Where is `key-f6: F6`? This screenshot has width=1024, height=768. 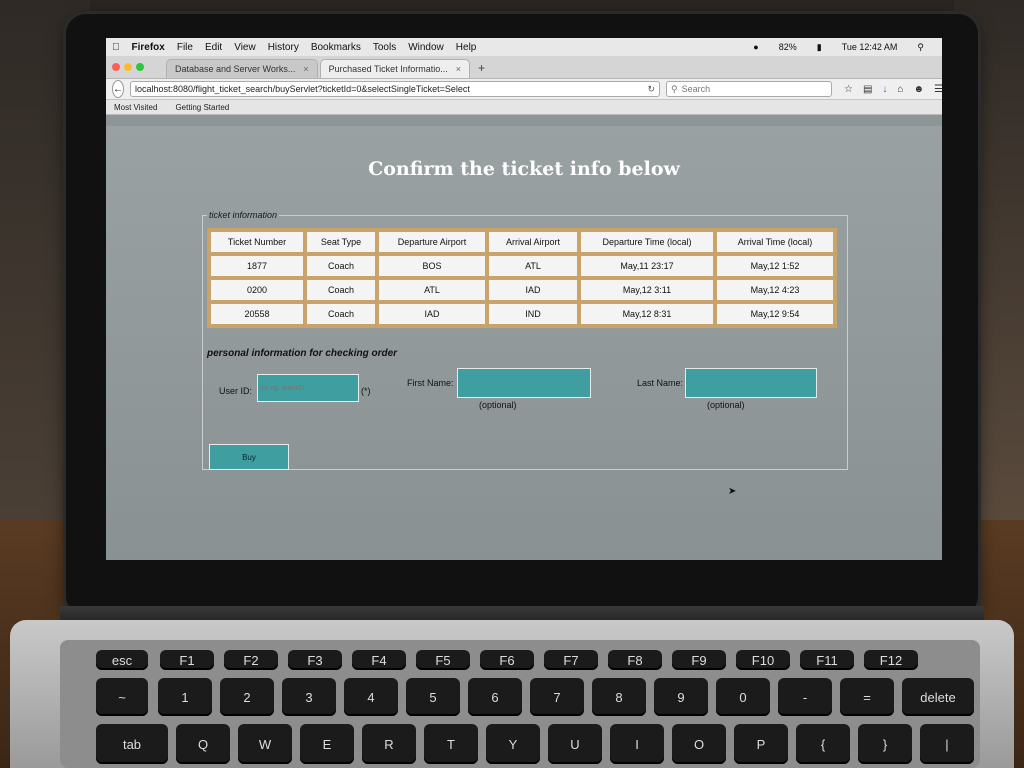 key-f6: F6 is located at coordinates (507, 660).